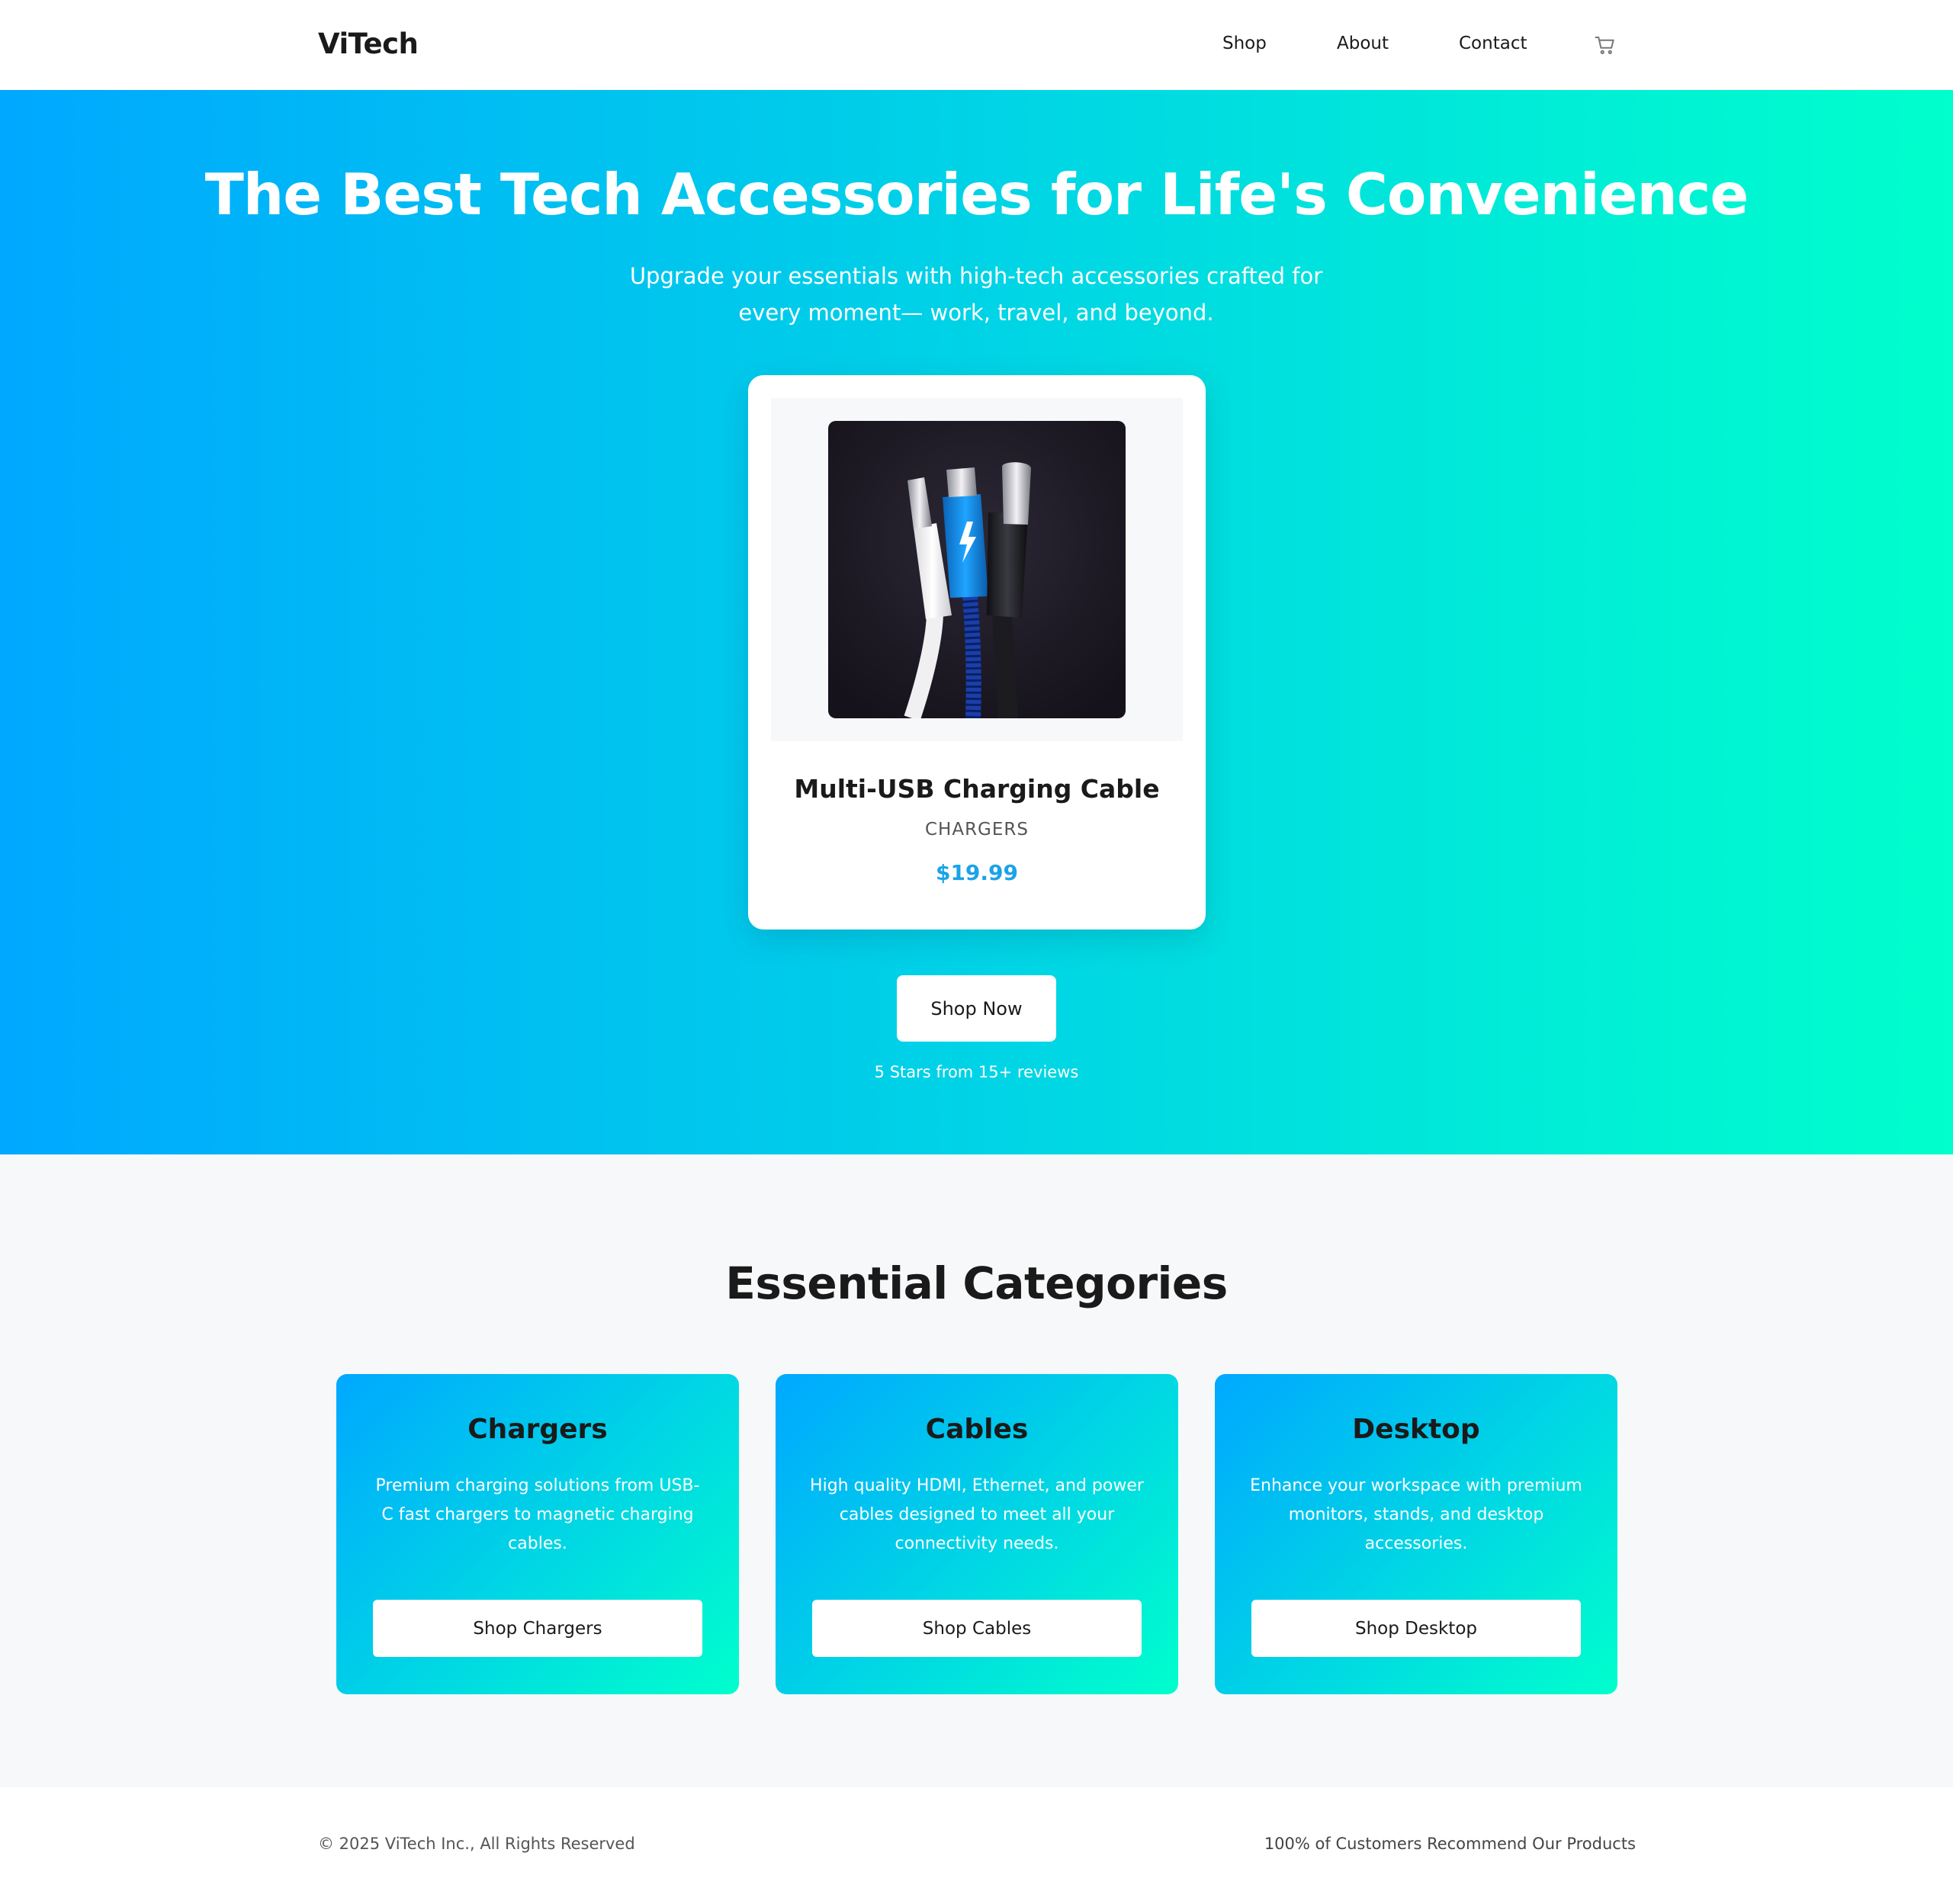 This screenshot has width=1953, height=1904. What do you see at coordinates (977, 872) in the screenshot?
I see `product-price: $19.99` at bounding box center [977, 872].